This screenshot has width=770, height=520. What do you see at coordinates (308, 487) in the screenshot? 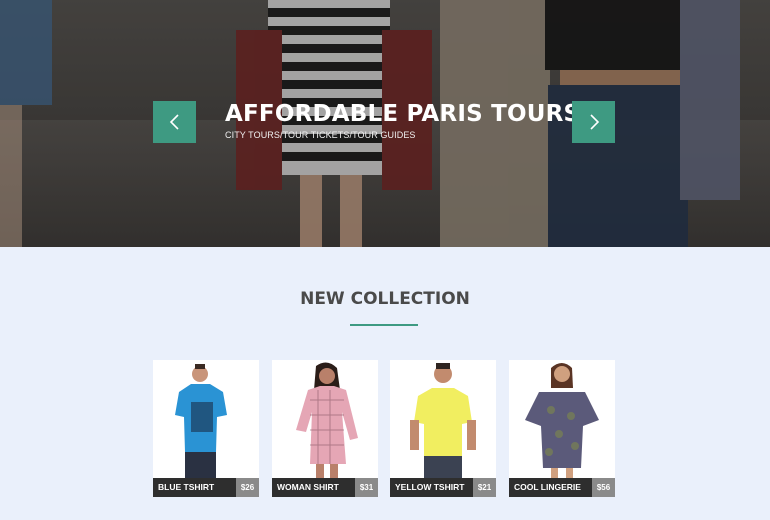
I see `product-name: WOMAN SHIRT` at bounding box center [308, 487].